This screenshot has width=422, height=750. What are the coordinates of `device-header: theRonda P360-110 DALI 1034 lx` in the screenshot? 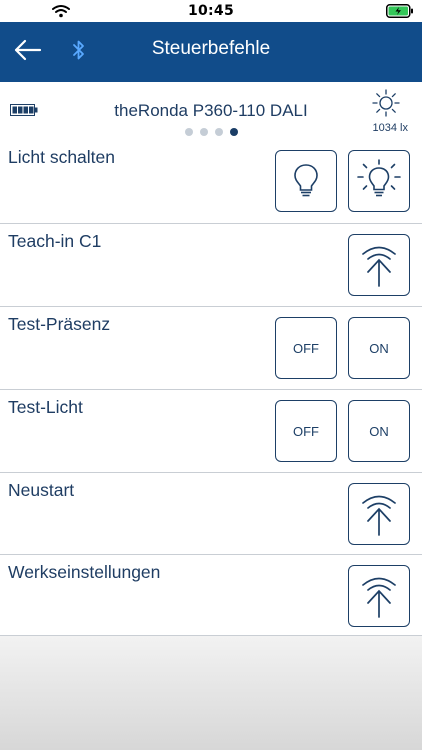 It's located at (211, 111).